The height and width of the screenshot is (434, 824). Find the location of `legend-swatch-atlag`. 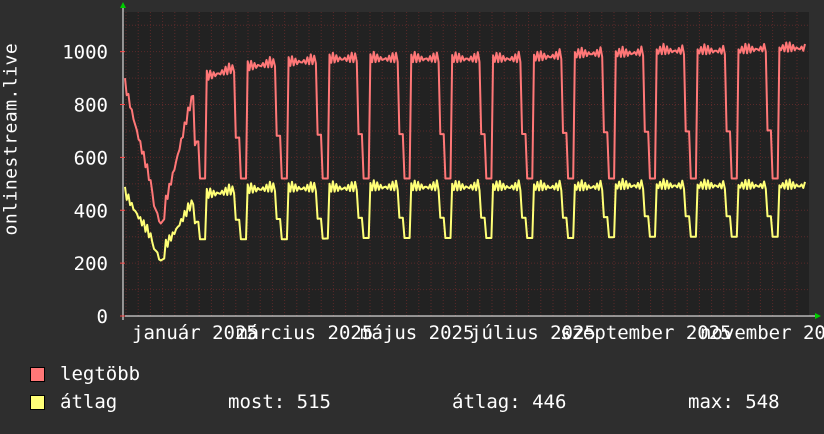

legend-swatch-atlag is located at coordinates (37, 402).